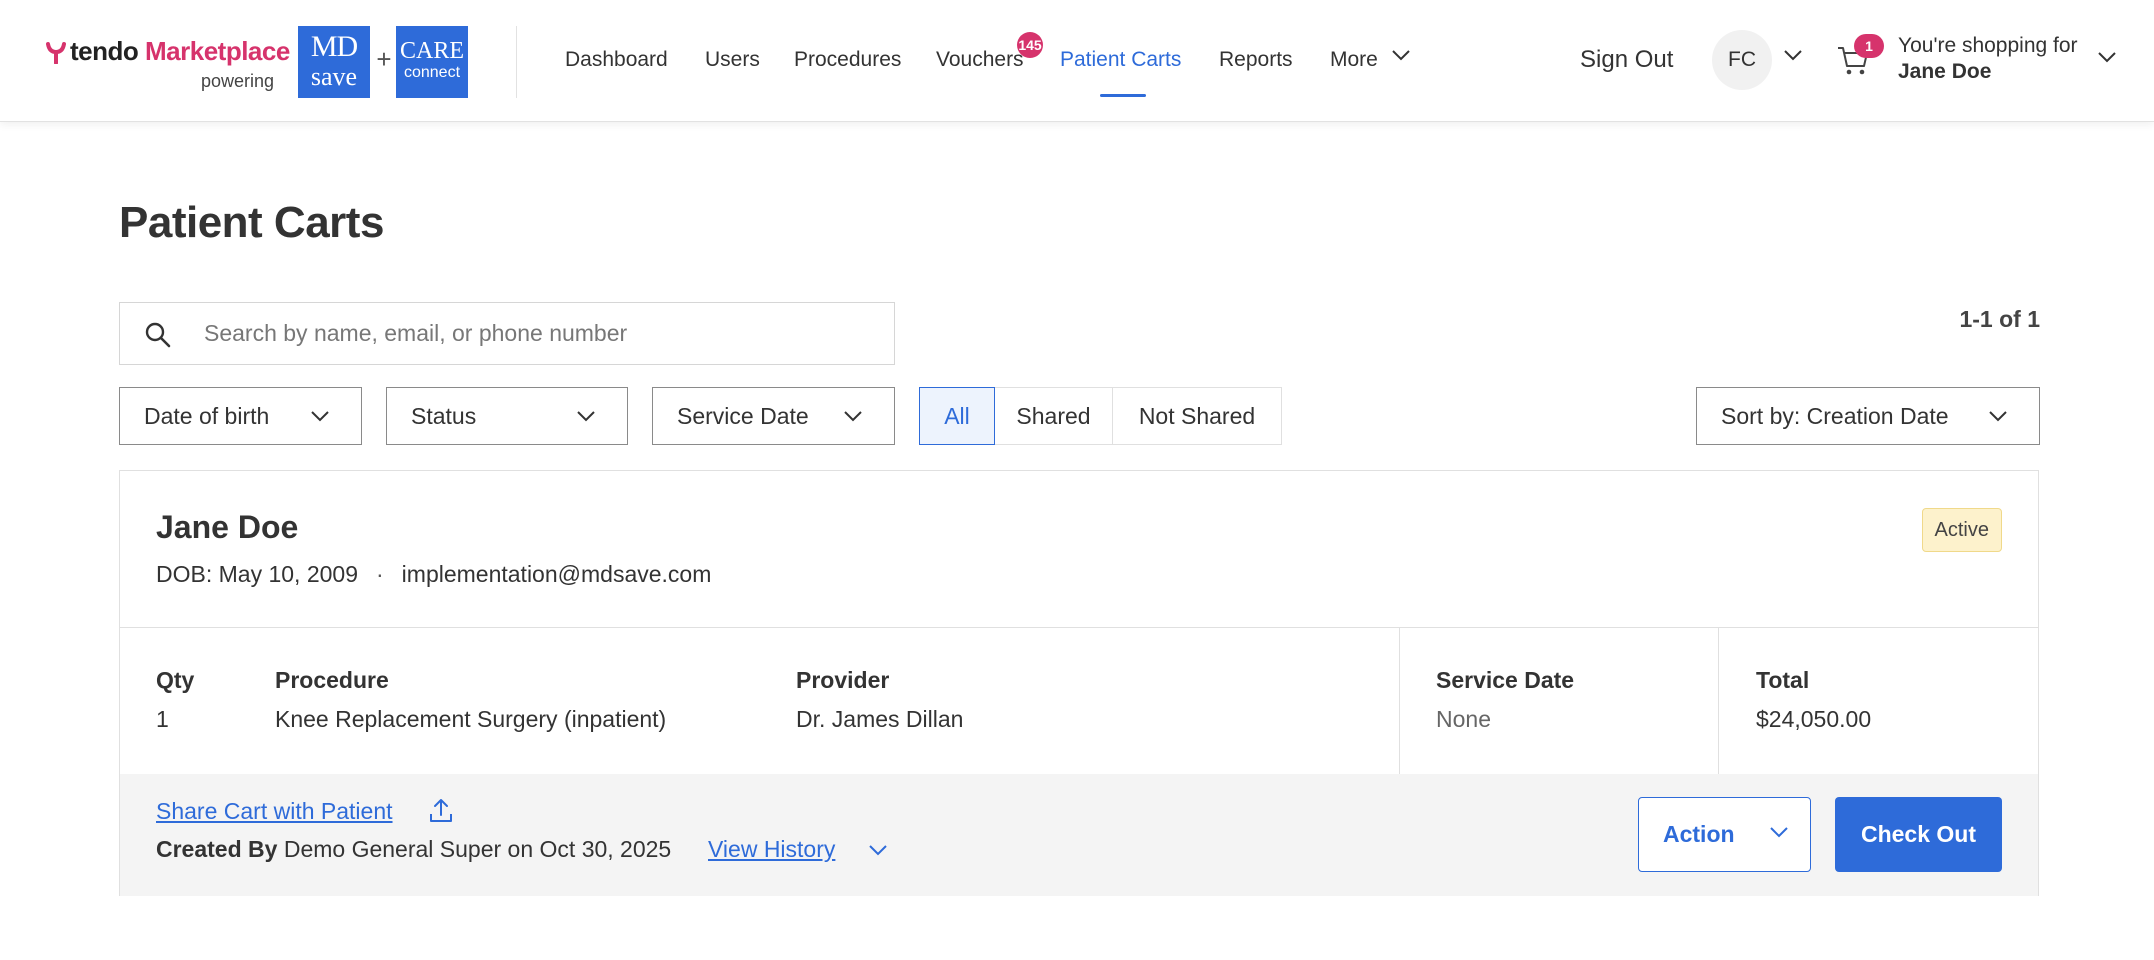 The height and width of the screenshot is (960, 2154). Describe the element at coordinates (843, 680) in the screenshot. I see `provider-header: Provider` at that location.